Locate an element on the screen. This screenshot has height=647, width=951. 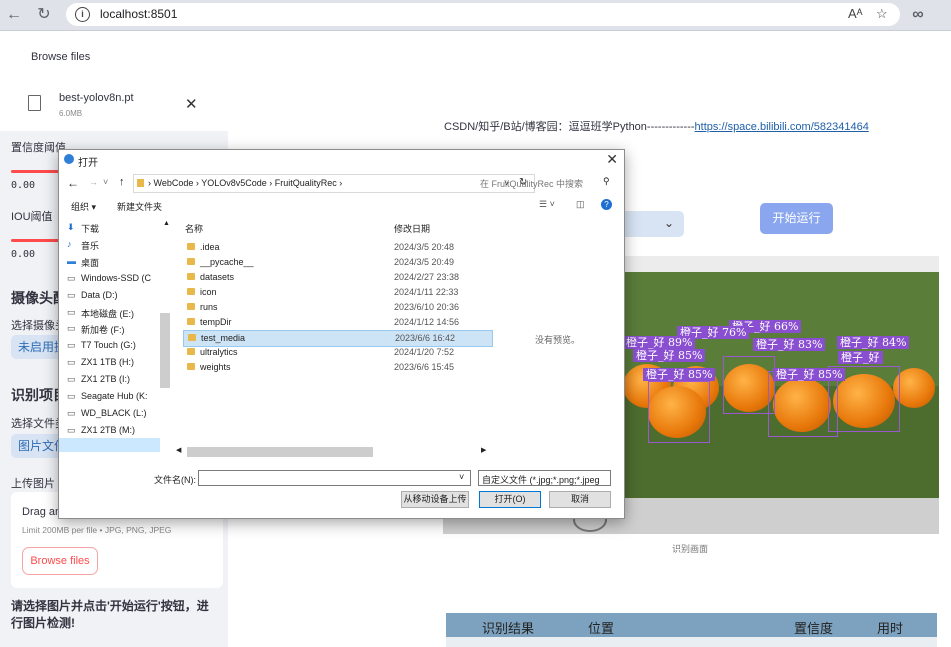
tree-scrollbar is located at coordinates (165, 350).